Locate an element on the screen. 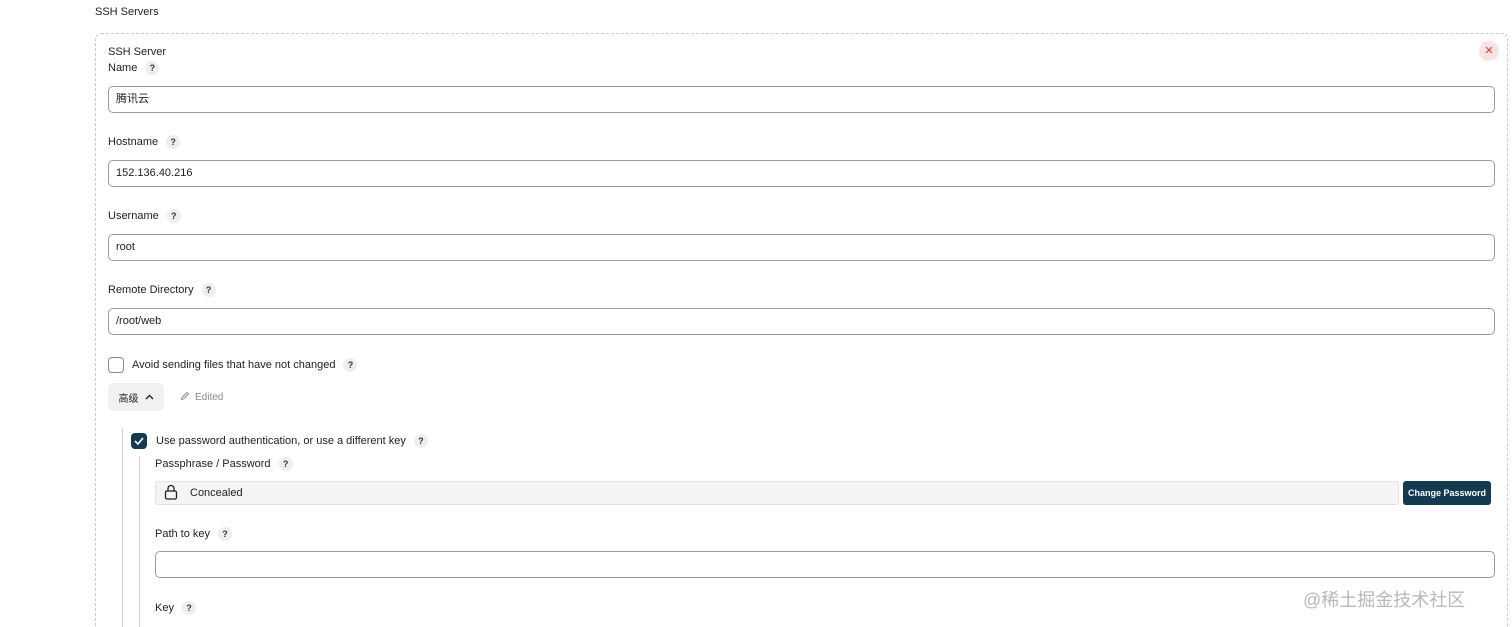 The image size is (1512, 627). path-to-key-label: Path to key is located at coordinates (183, 534).